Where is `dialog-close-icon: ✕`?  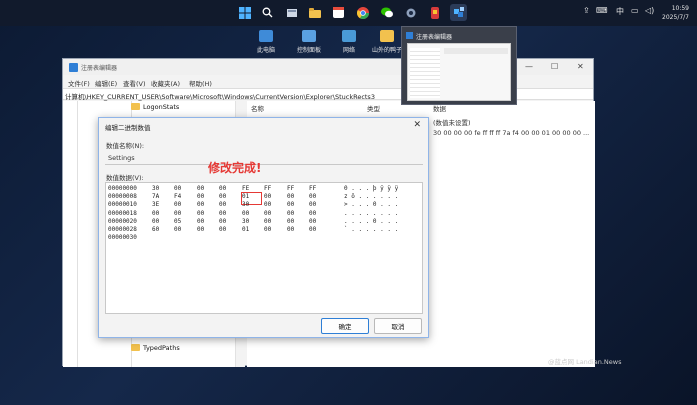
dialog-close-icon: ✕ is located at coordinates (417, 125).